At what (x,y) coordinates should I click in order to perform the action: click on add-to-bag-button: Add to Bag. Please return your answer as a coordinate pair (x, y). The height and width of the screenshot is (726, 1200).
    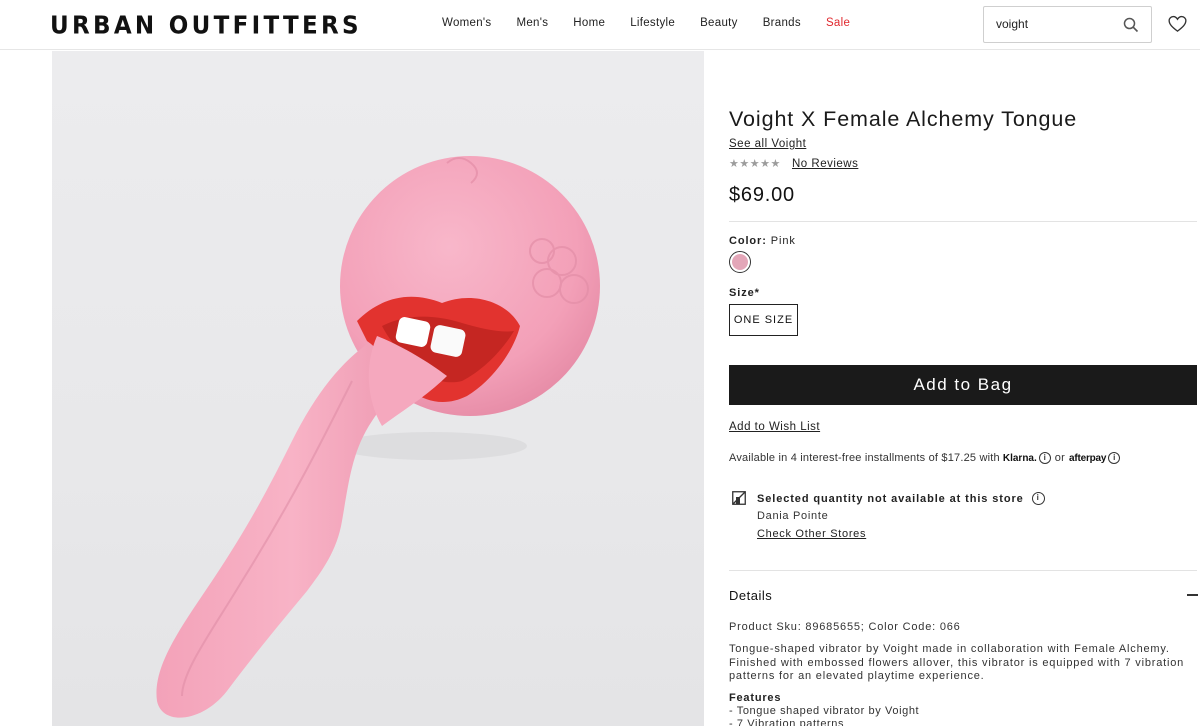
    Looking at the image, I should click on (963, 385).